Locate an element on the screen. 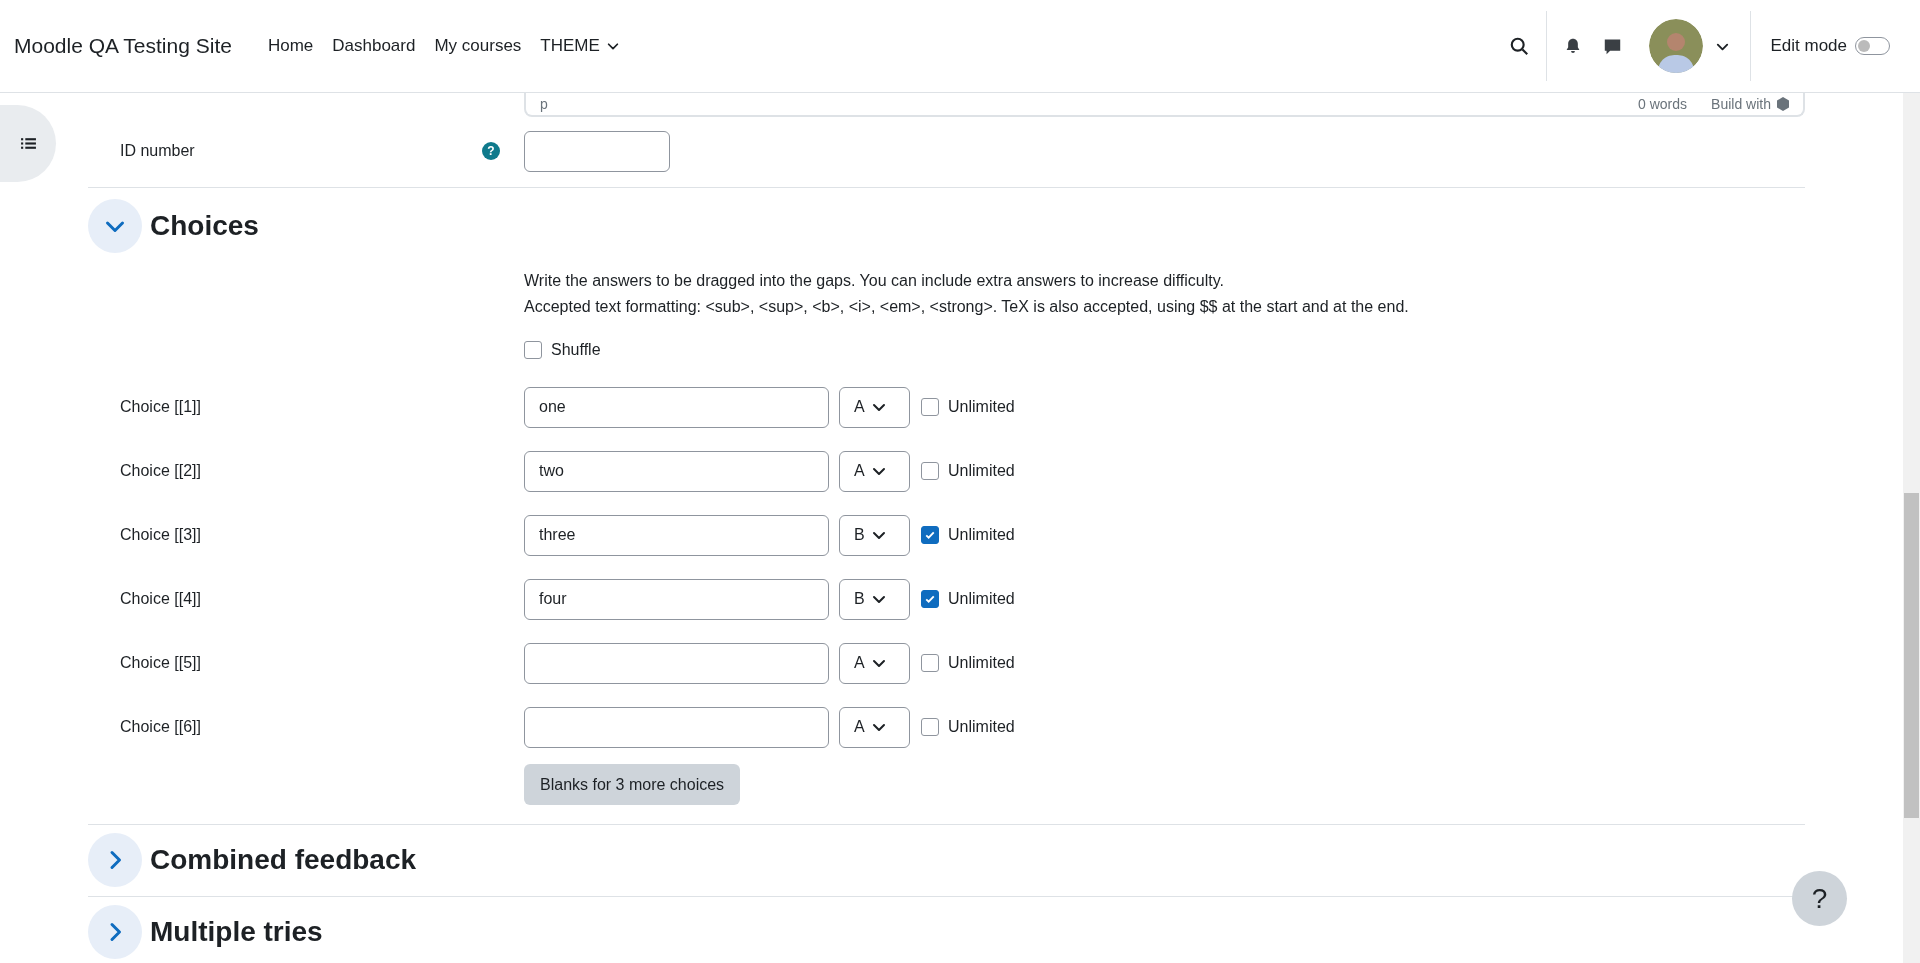 The height and width of the screenshot is (963, 1920). nav-link: Dashboard is located at coordinates (374, 46).